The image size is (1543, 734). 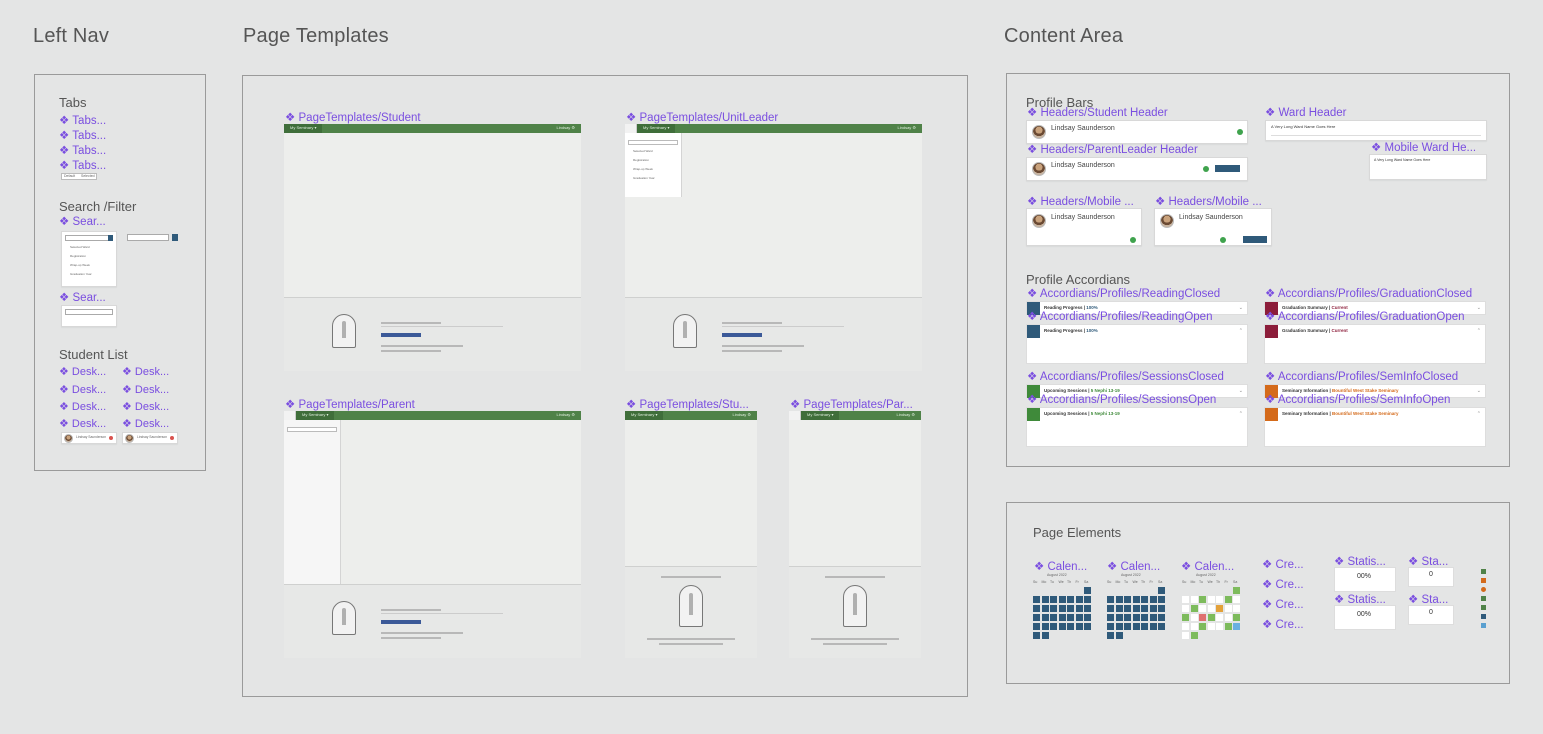 What do you see at coordinates (1139, 611) in the screenshot?
I see `calendar: August 2022 Su Mo Tu We Th Fr Sa` at bounding box center [1139, 611].